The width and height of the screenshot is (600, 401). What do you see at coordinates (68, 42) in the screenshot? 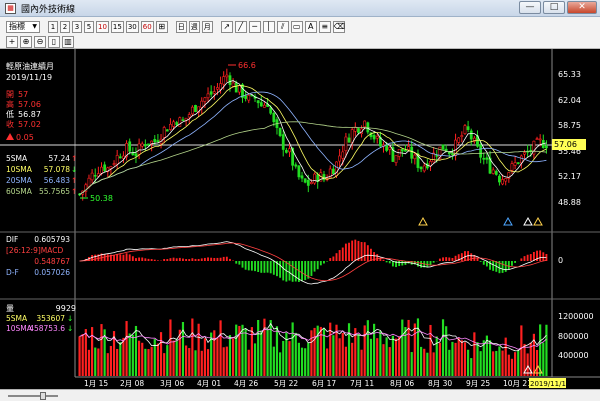
I see `layout-split-icon: ▥` at bounding box center [68, 42].